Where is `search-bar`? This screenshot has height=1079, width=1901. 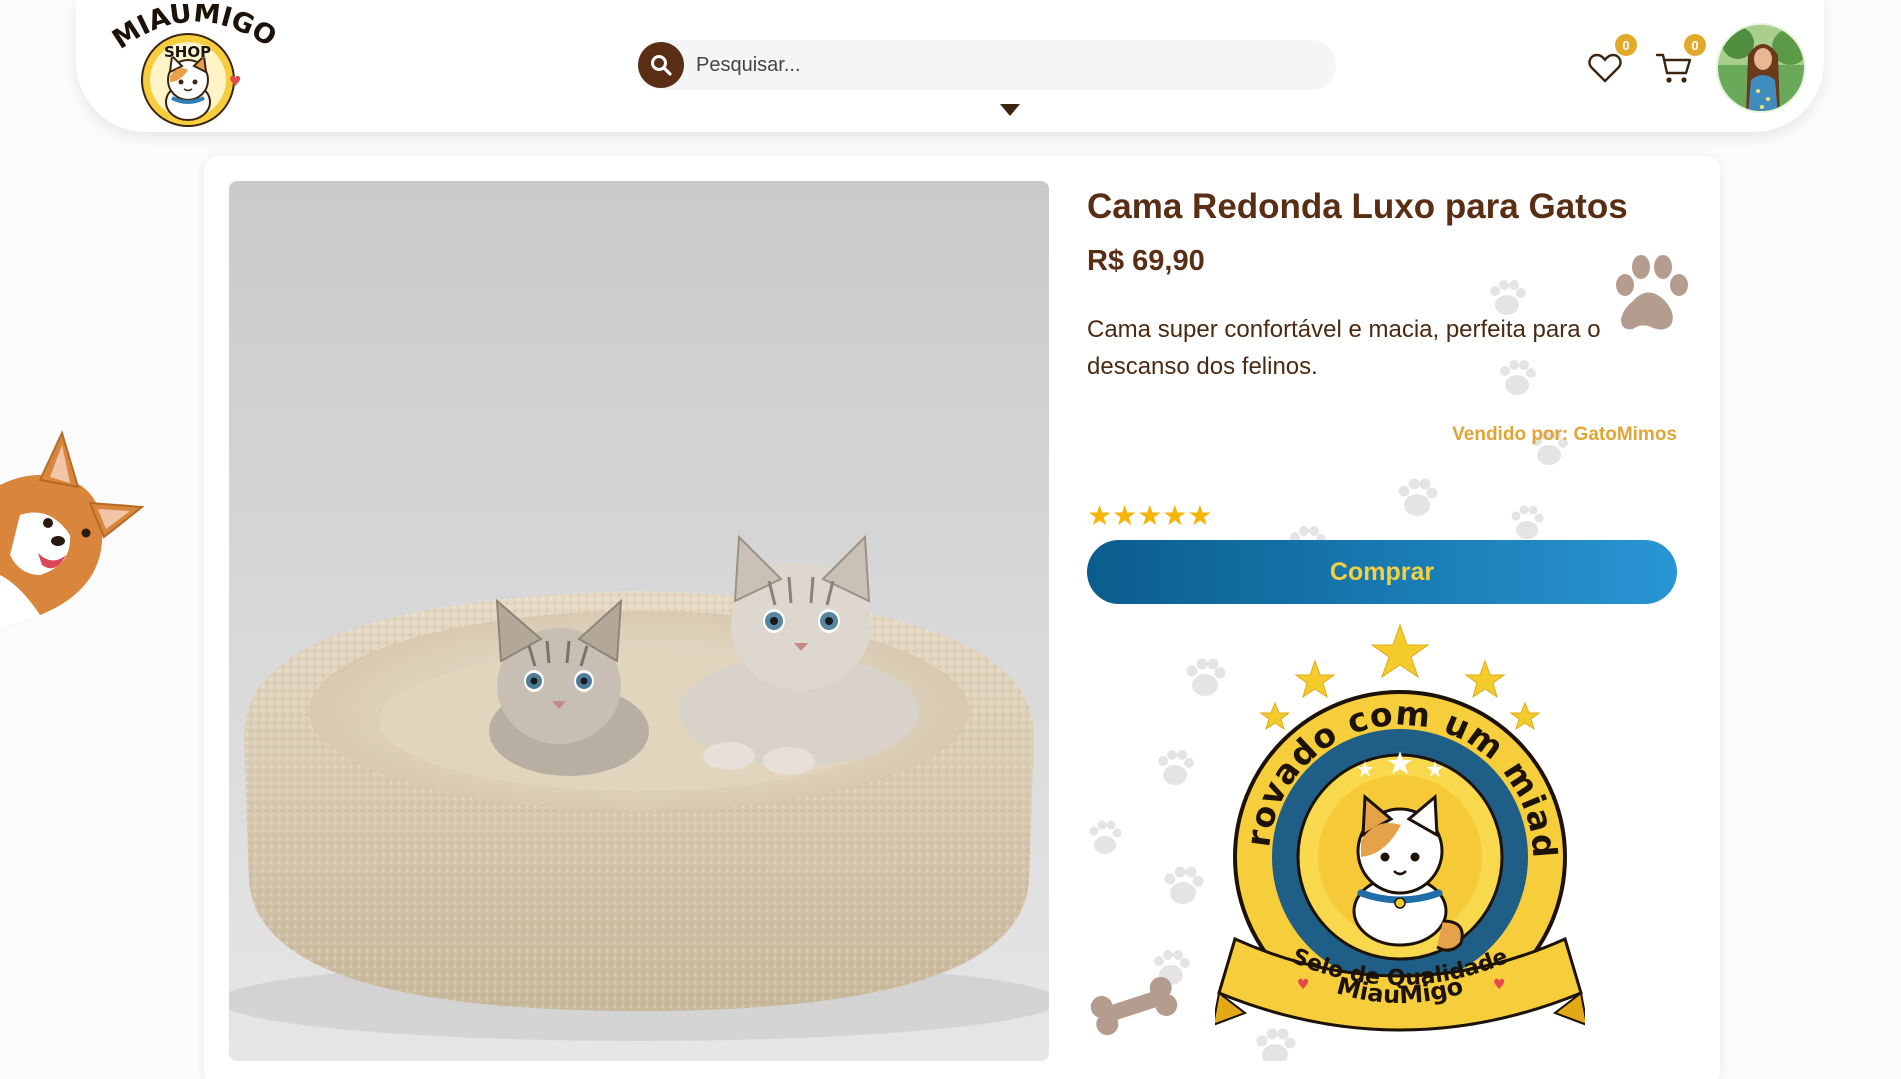 search-bar is located at coordinates (987, 65).